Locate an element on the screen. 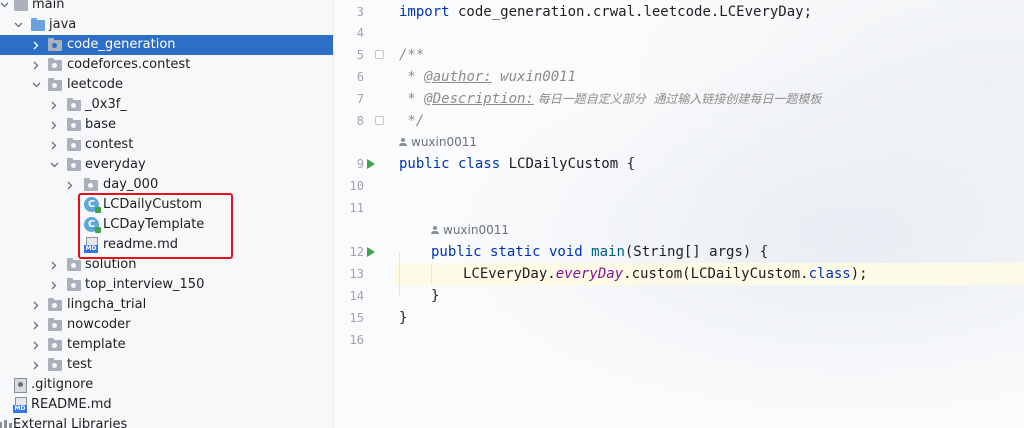  code-text: } is located at coordinates (435, 296).